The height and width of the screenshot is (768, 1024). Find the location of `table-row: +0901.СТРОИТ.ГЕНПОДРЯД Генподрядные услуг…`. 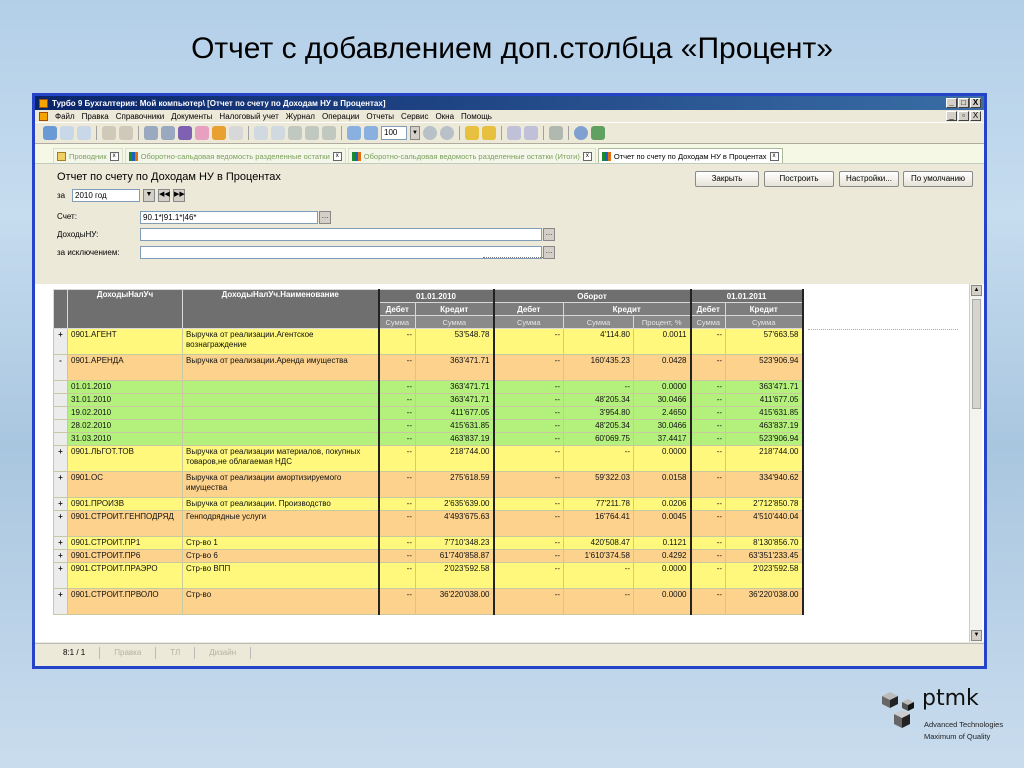

table-row: +0901.СТРОИТ.ГЕНПОДРЯД Генподрядные услуг… is located at coordinates (428, 523).